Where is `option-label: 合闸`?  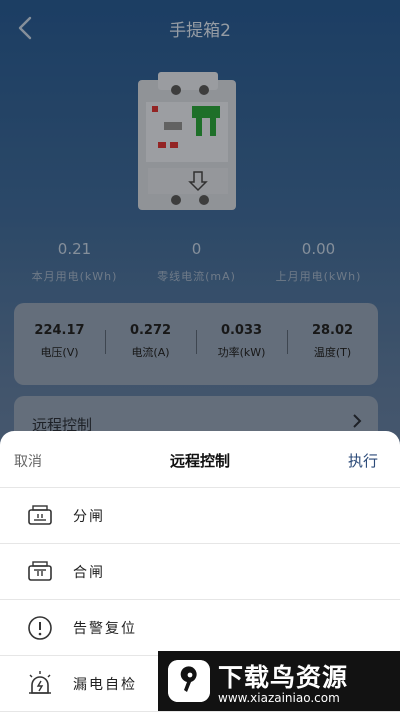 option-label: 合闸 is located at coordinates (89, 573).